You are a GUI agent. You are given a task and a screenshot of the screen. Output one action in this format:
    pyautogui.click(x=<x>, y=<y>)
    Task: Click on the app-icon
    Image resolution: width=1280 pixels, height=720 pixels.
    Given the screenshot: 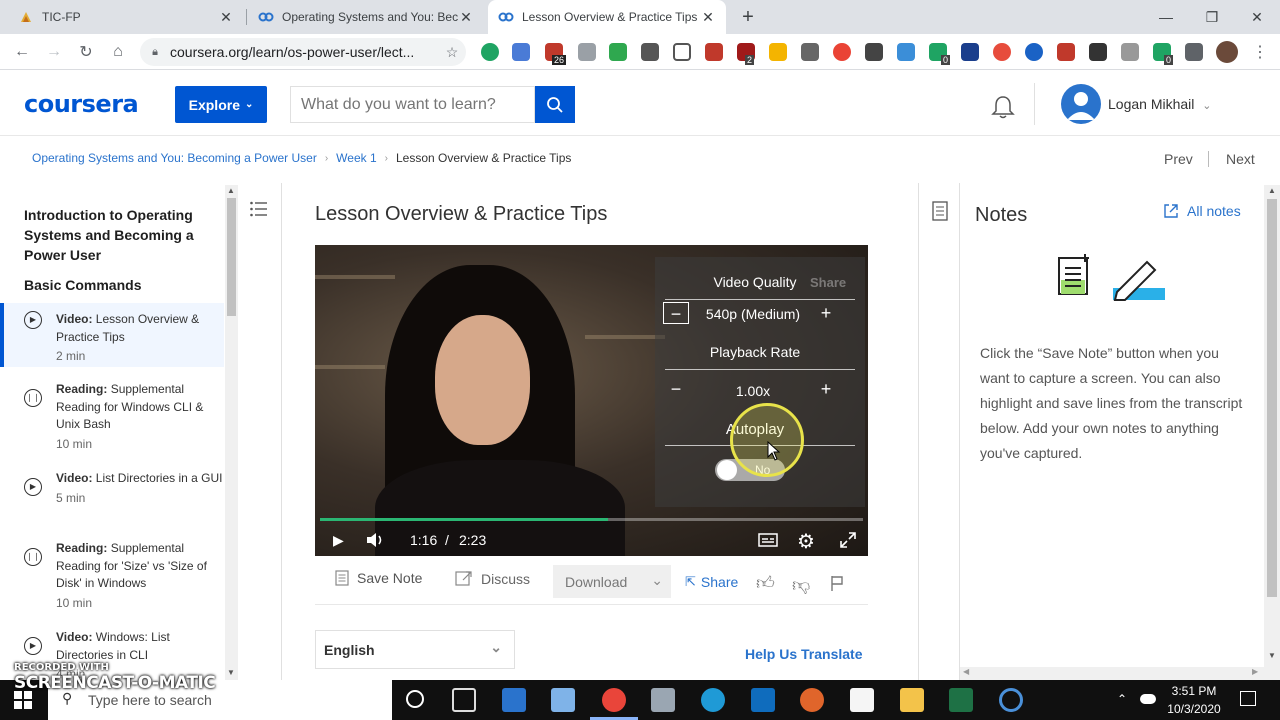 What is the action you would take?
    pyautogui.click(x=812, y=700)
    